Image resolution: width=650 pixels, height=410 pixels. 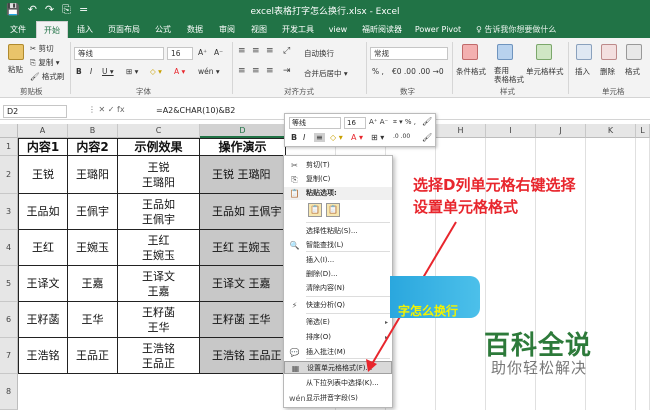 I want to click on format-as-table-button: 套用 表格格式, so click(x=509, y=75).